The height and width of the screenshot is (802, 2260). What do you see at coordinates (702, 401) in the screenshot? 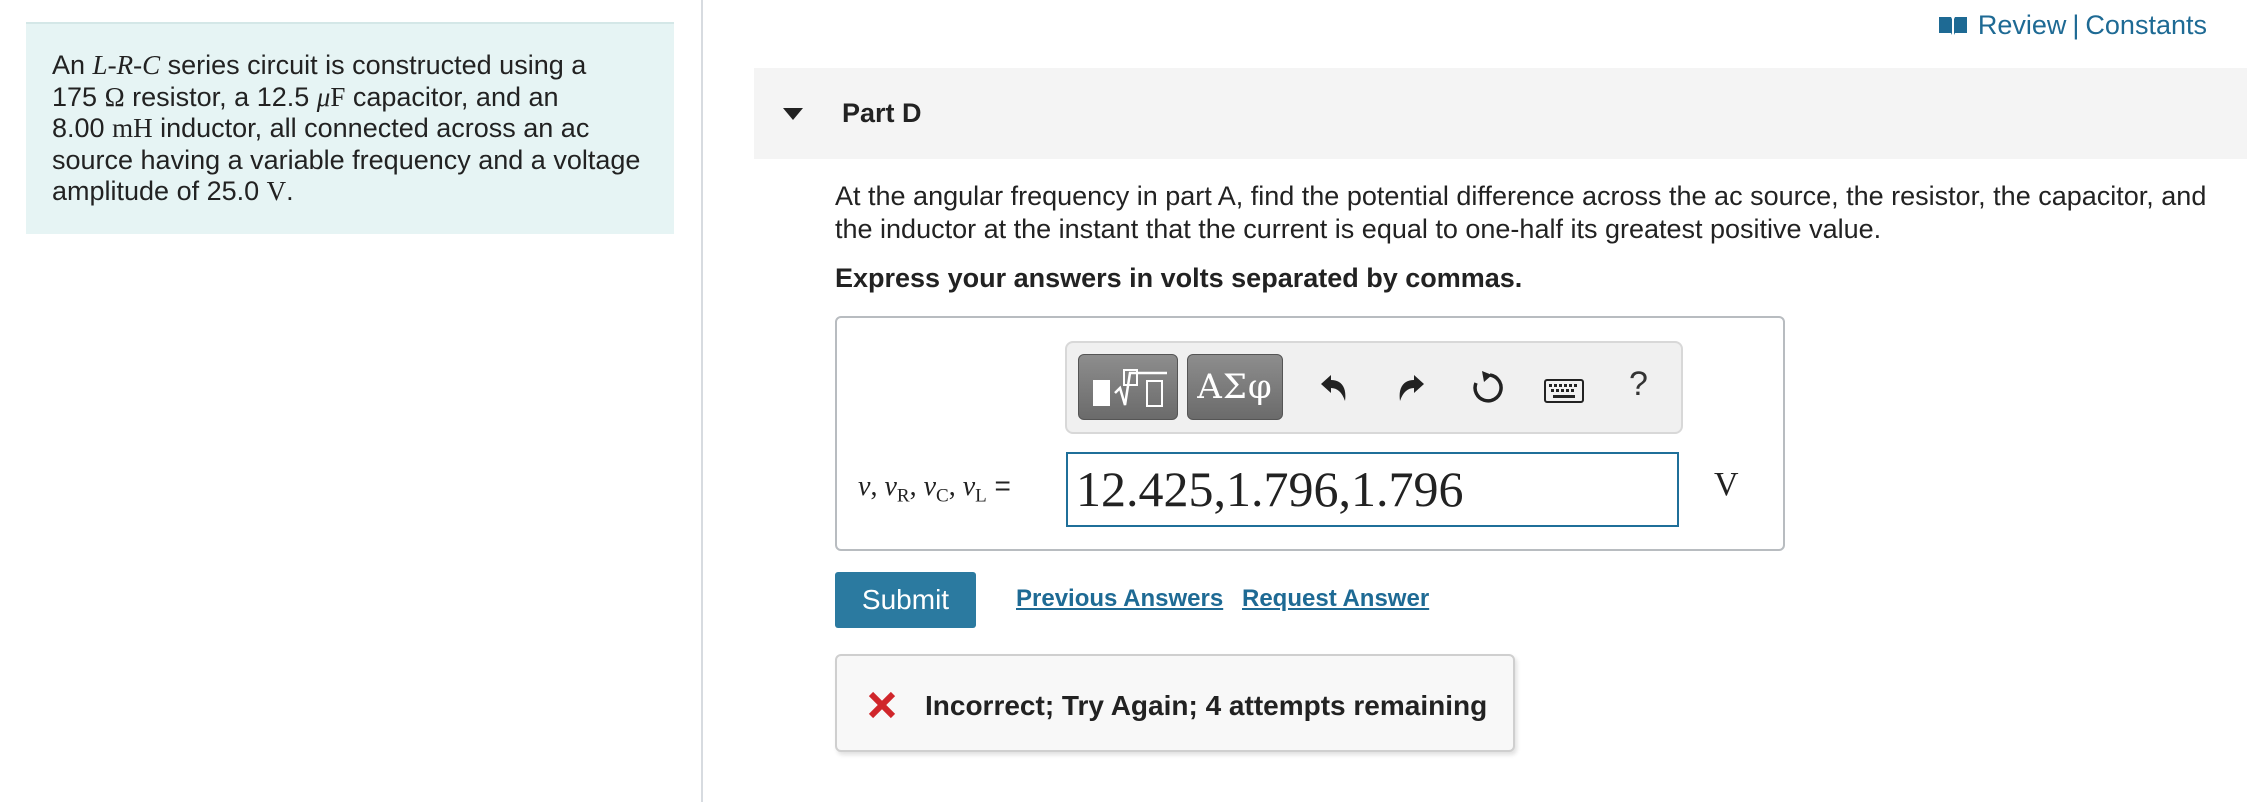
I see `panel-divider` at bounding box center [702, 401].